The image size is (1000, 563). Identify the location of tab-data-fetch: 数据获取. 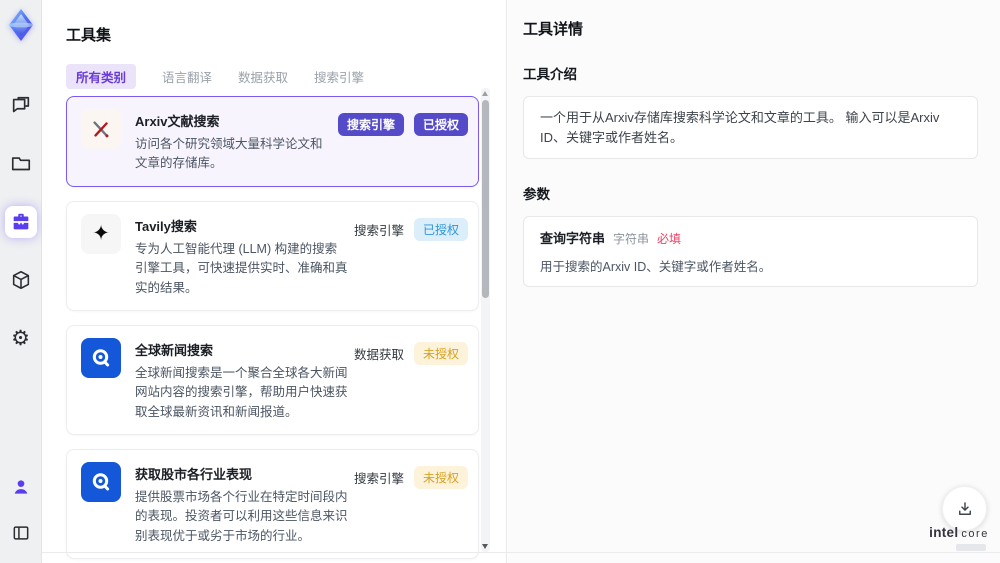
(263, 76).